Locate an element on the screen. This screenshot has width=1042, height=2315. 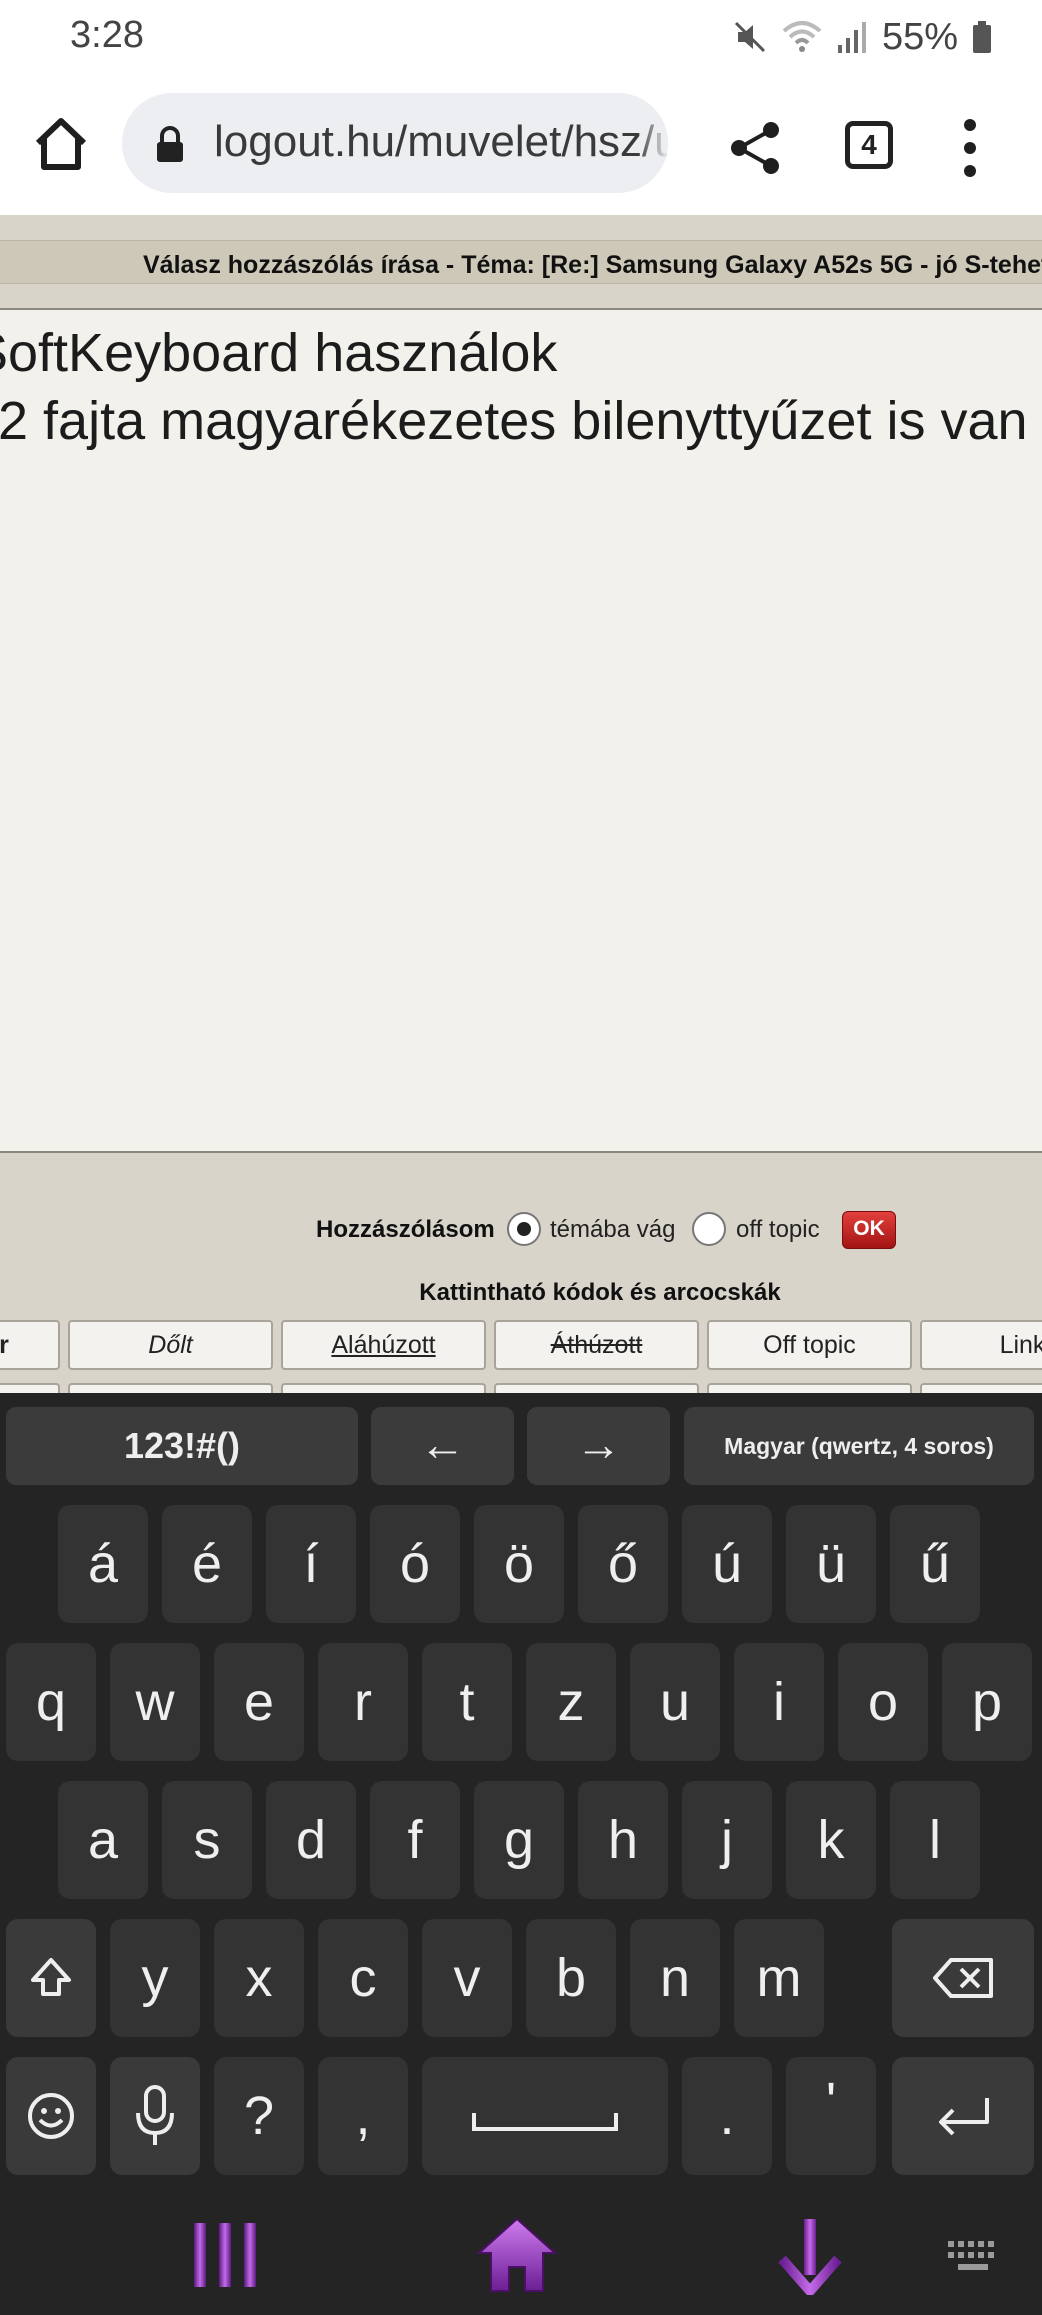
key-a-acute: á is located at coordinates (103, 1564).